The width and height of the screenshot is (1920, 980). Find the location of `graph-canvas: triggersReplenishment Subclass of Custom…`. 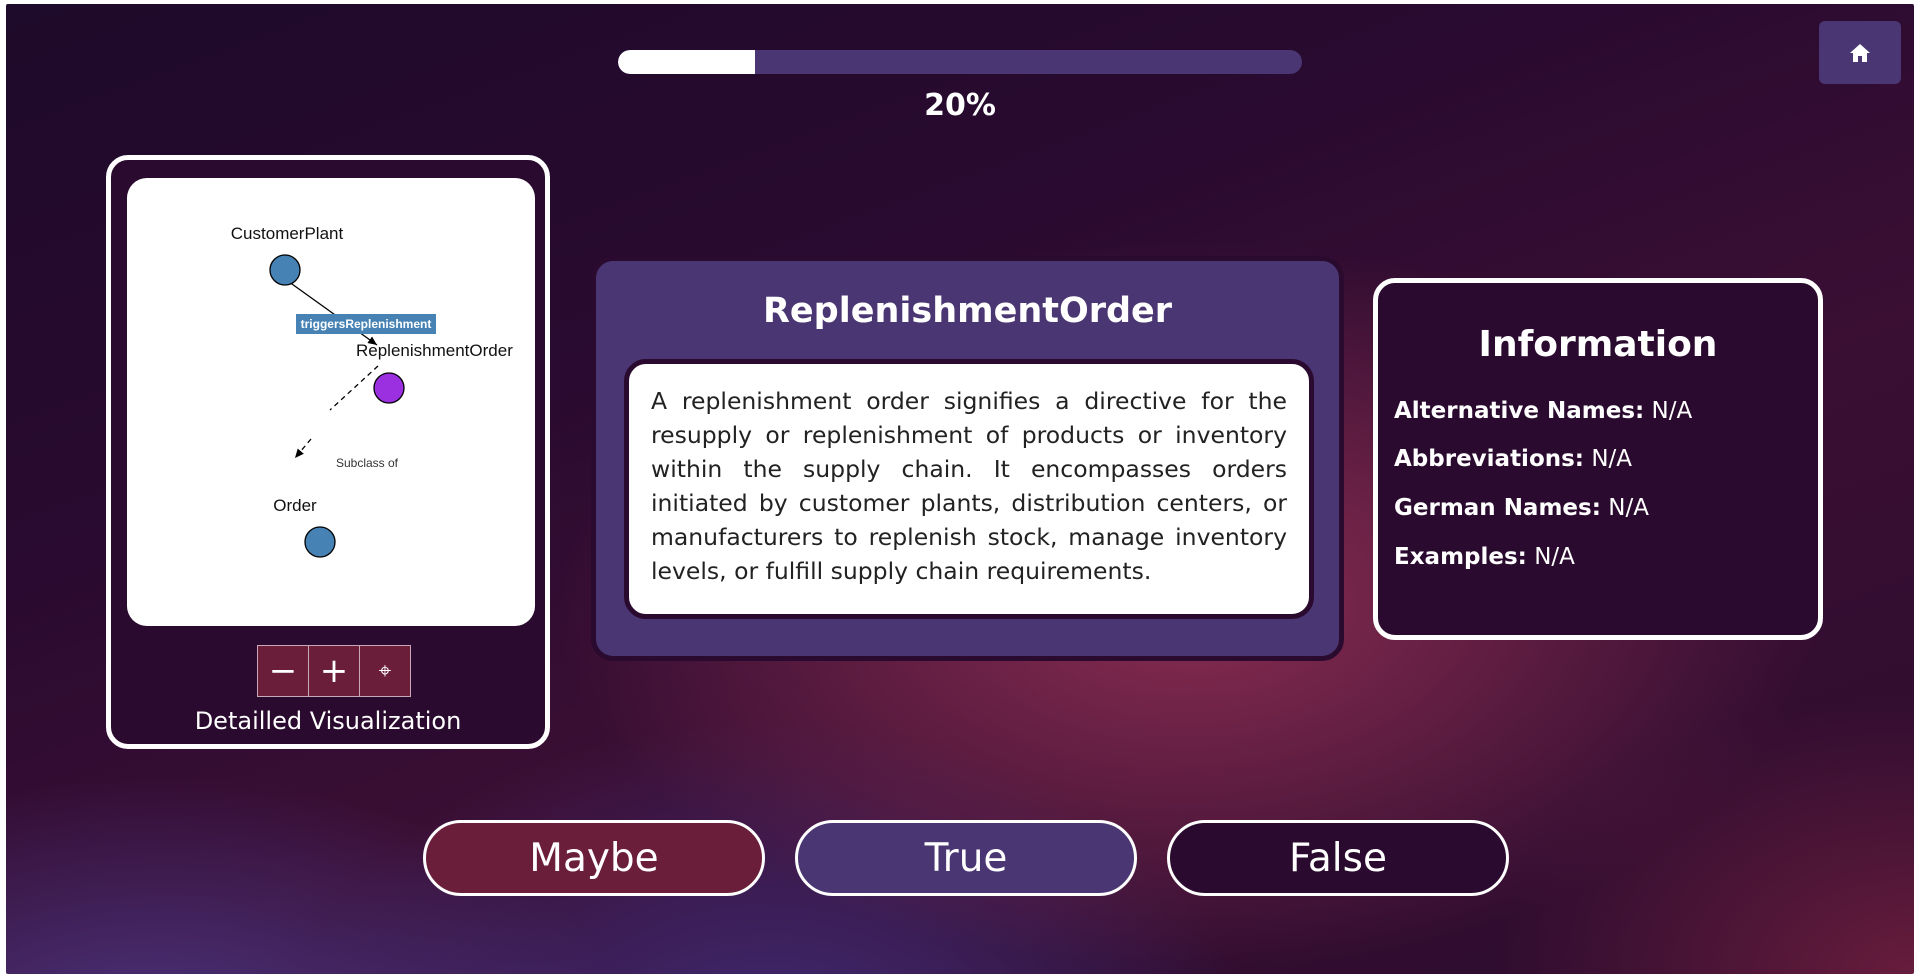

graph-canvas: triggersReplenishment Subclass of Custom… is located at coordinates (331, 402).